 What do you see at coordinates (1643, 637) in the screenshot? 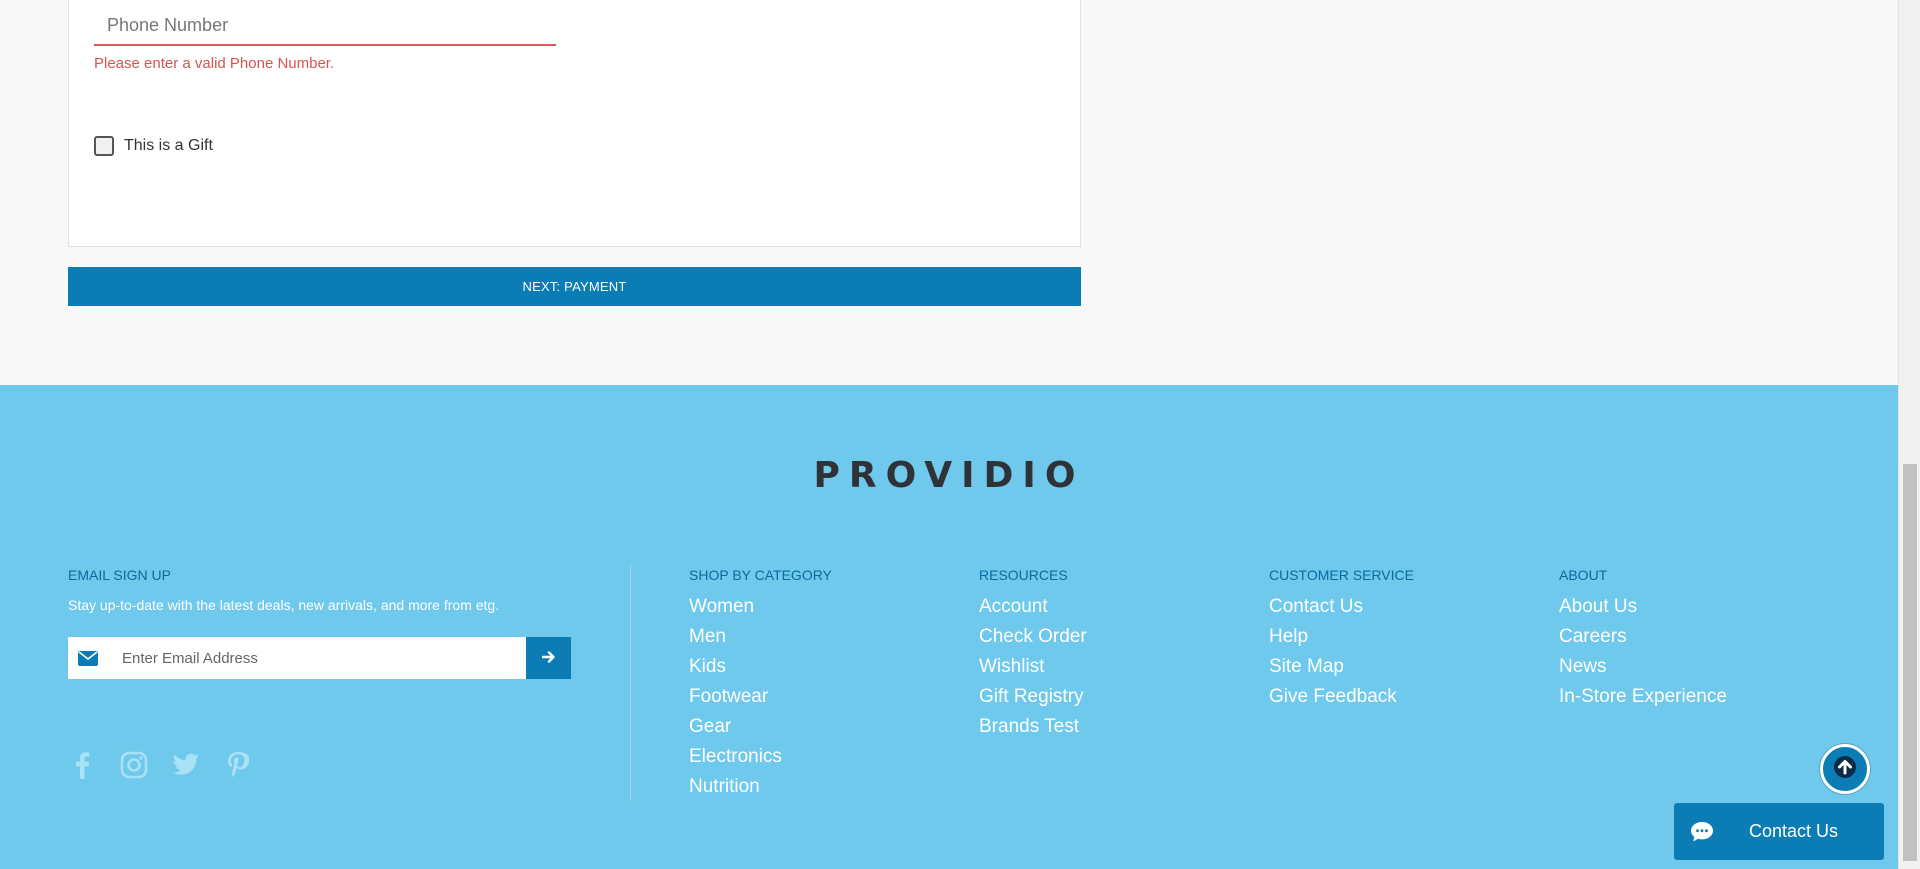
I see `footer-link-careers: Careers` at bounding box center [1643, 637].